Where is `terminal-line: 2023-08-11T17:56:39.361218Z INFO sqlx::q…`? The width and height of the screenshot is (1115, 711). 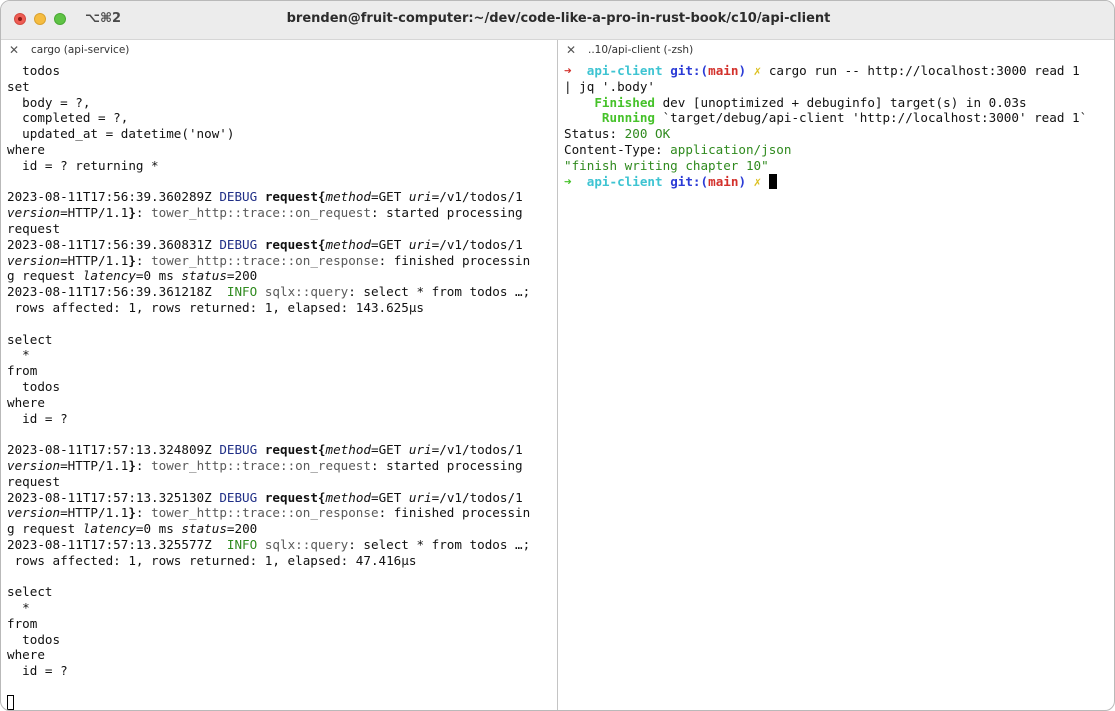
terminal-line: 2023-08-11T17:56:39.361218Z INFO sqlx::q… is located at coordinates (282, 292).